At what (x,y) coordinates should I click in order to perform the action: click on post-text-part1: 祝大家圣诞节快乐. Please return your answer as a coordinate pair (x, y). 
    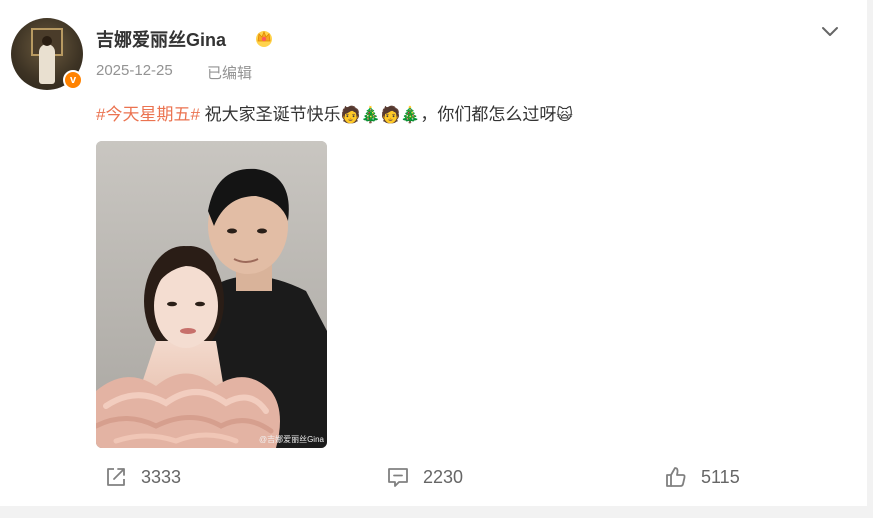
    Looking at the image, I should click on (270, 114).